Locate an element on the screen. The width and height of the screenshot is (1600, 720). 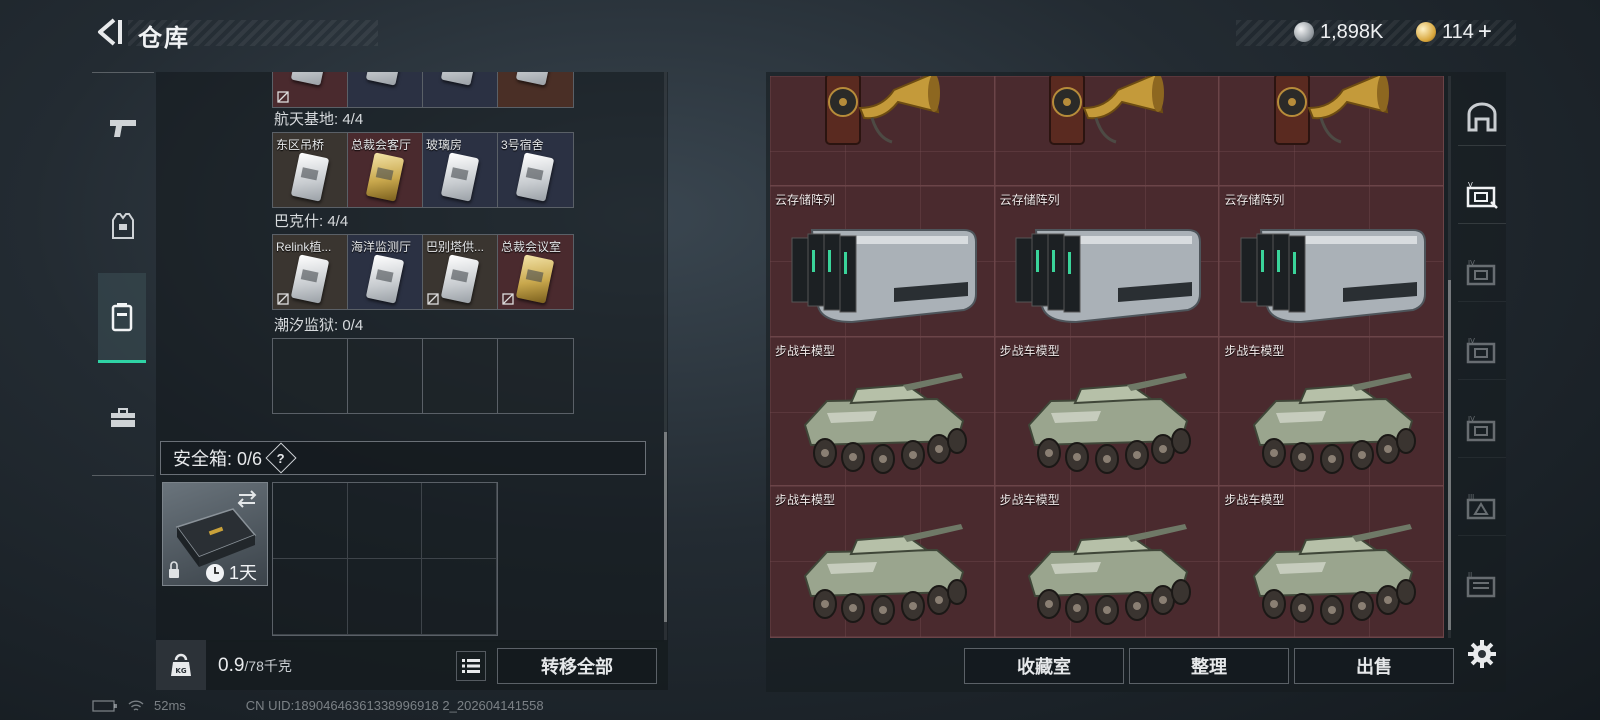
left-scrollbar-thumb is located at coordinates (665, 527).